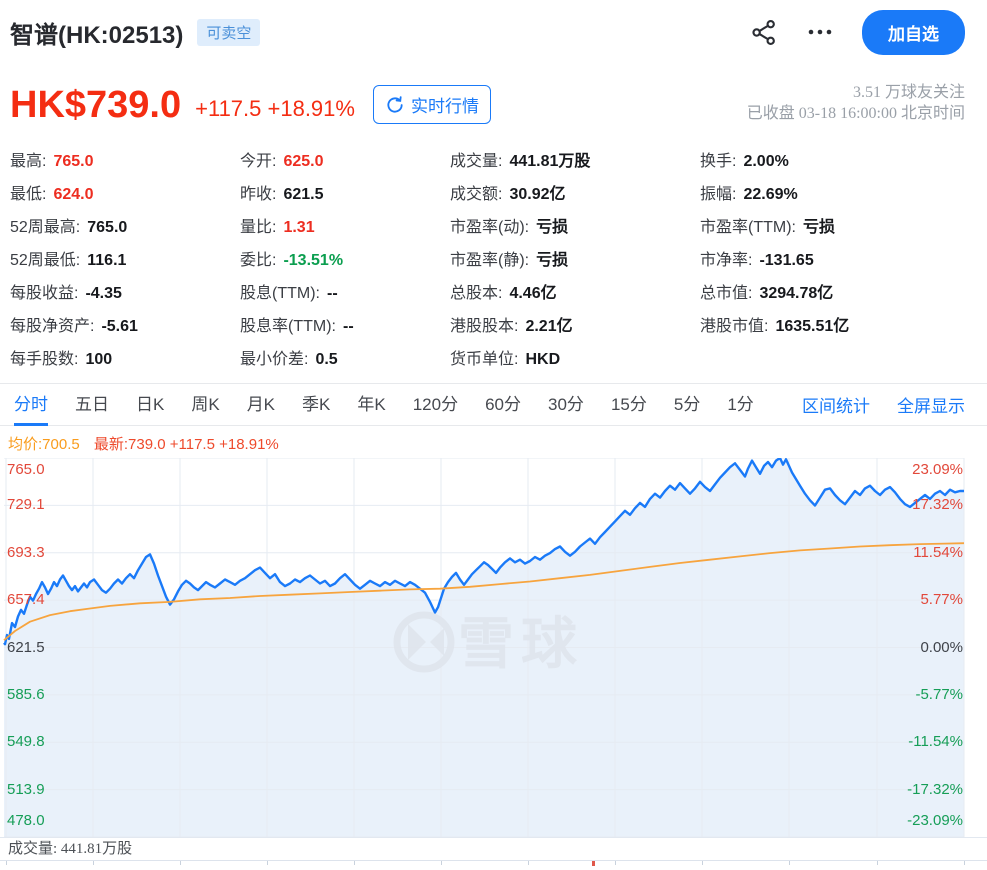 The image size is (987, 870). Describe the element at coordinates (476, 161) in the screenshot. I see `stat-label: 成交量:` at that location.